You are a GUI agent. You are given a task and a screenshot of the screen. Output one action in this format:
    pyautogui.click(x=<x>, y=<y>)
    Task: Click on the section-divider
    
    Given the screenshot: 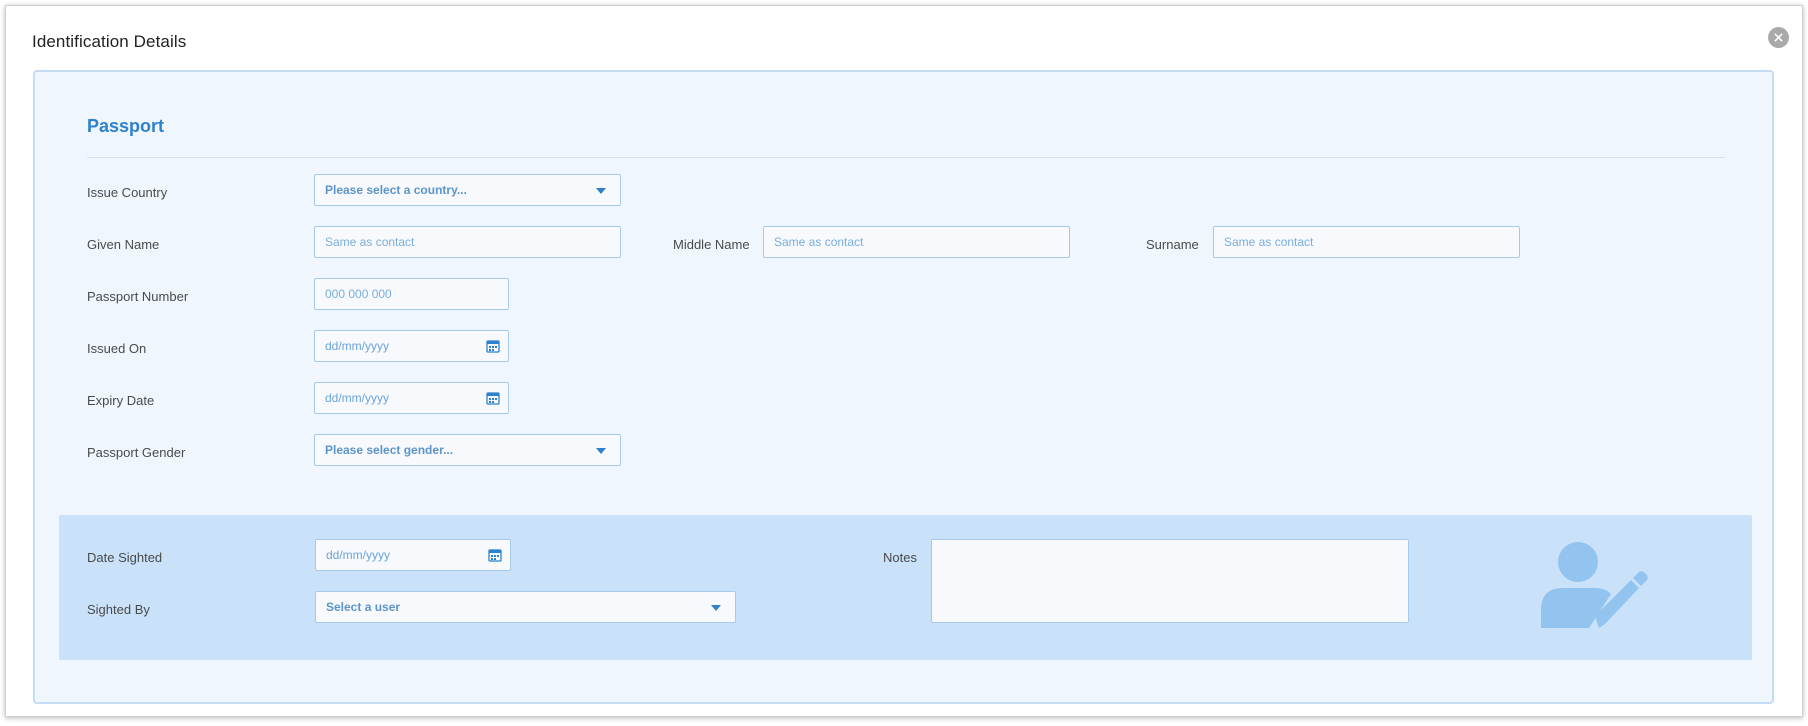 What is the action you would take?
    pyautogui.click(x=906, y=157)
    